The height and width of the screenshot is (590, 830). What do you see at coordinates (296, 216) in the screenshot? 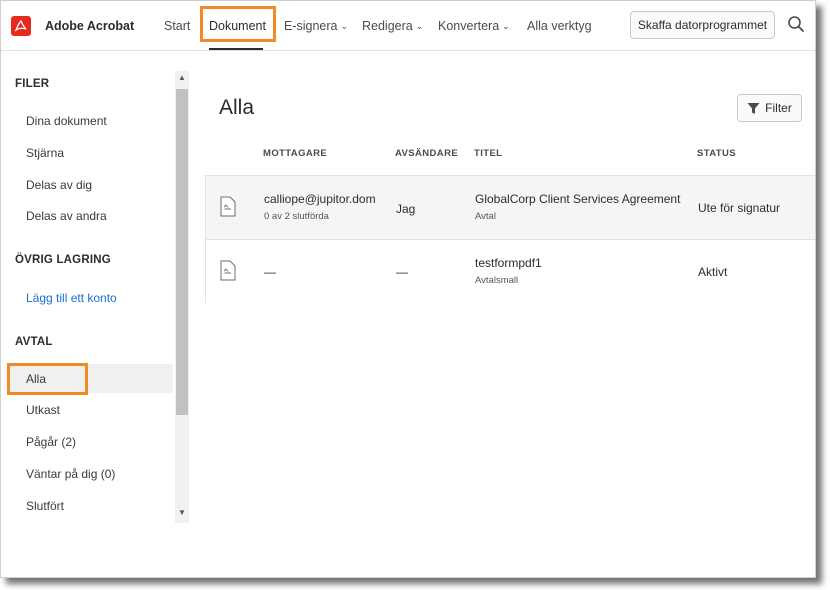
I see `recipient-progress: 0 av 2 slutförda` at bounding box center [296, 216].